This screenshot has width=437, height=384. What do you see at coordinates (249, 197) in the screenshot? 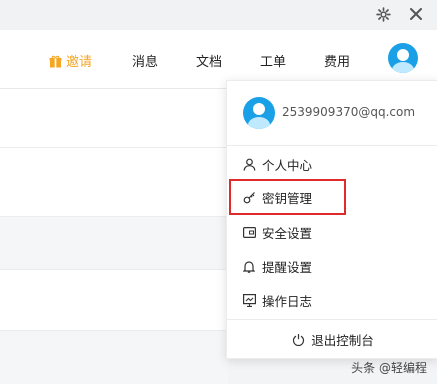
I see `key-icon` at bounding box center [249, 197].